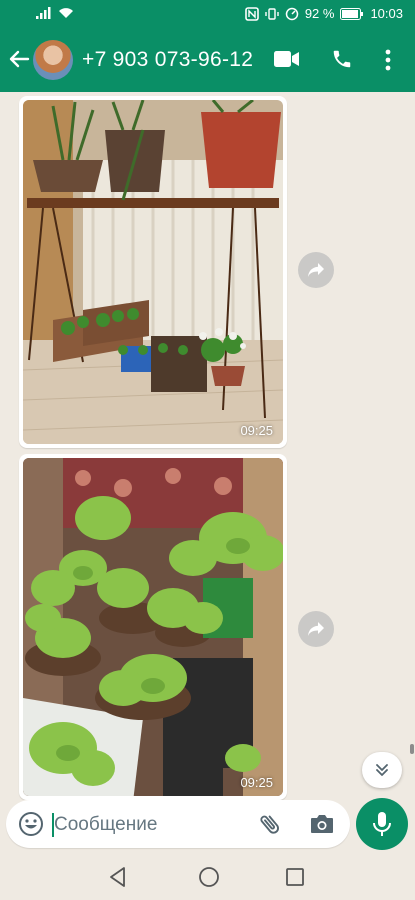 The image size is (415, 900). I want to click on attach-icon, so click(270, 824).